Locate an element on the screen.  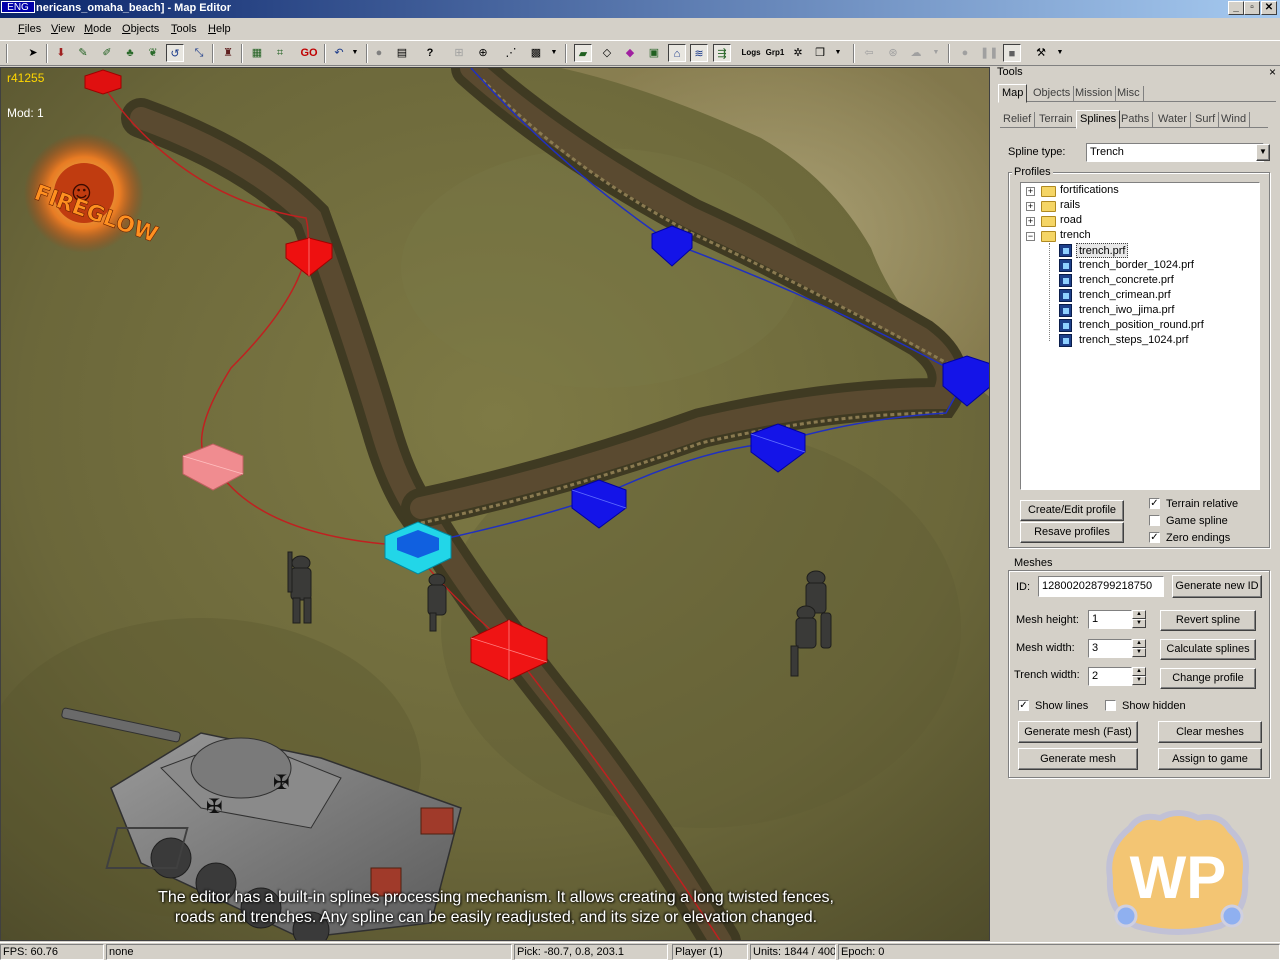
tab-surf: Surf is located at coordinates (1206, 120).